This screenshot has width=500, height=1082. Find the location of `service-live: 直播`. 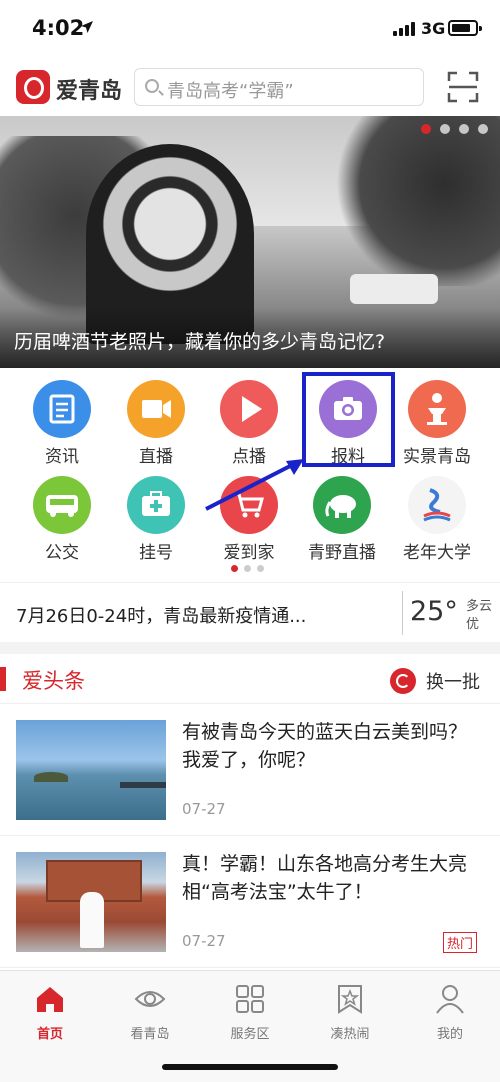

service-live: 直播 is located at coordinates (156, 417).